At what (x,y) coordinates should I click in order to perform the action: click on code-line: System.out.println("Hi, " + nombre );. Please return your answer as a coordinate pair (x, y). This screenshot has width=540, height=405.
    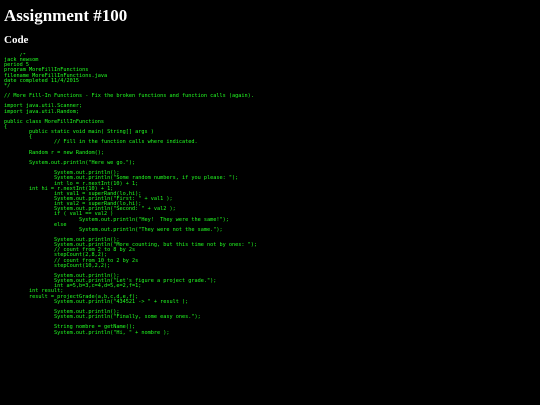
    Looking at the image, I should click on (87, 332).